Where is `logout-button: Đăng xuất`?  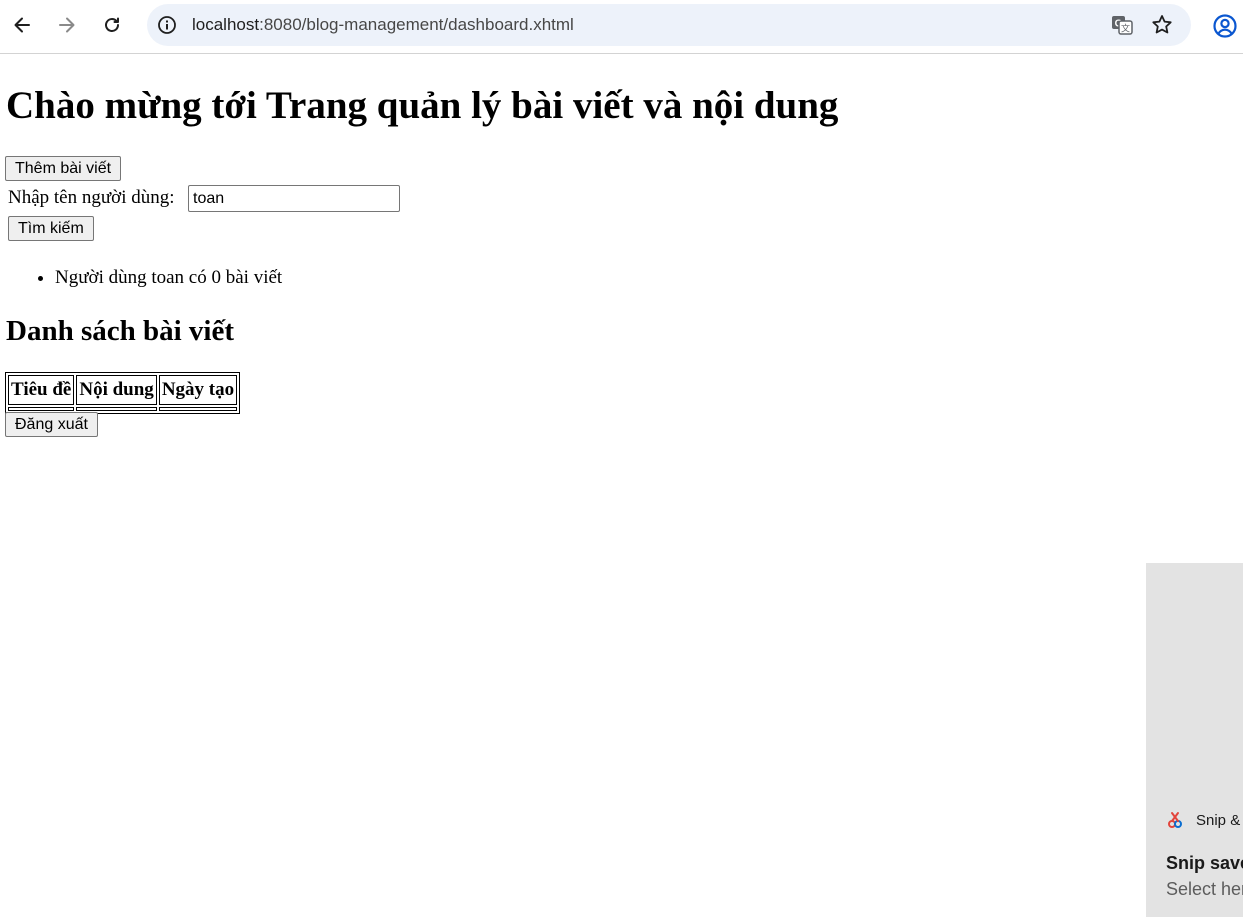 logout-button: Đăng xuất is located at coordinates (51, 424).